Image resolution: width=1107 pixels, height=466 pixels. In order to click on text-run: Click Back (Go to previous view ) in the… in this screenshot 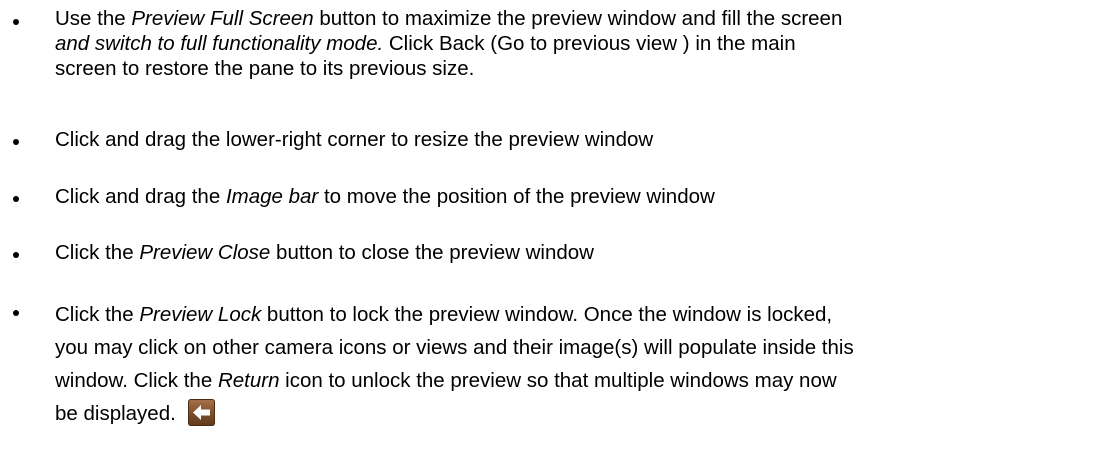, I will do `click(589, 43)`.